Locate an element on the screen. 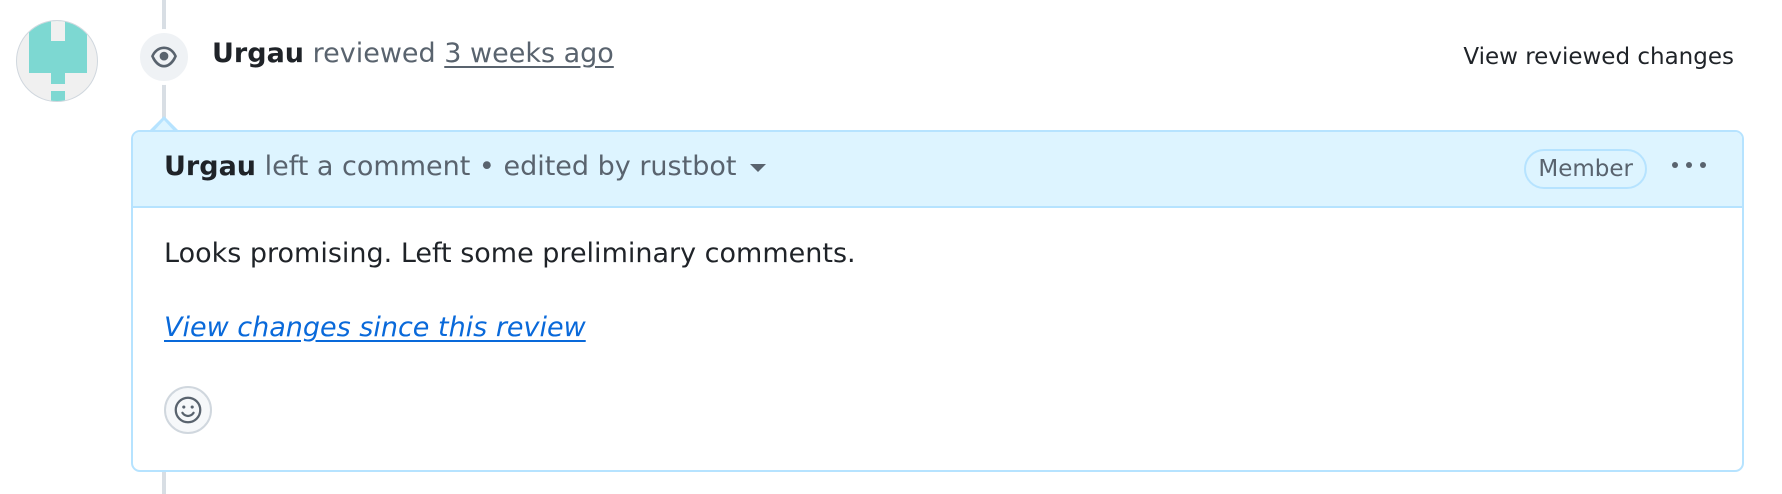 This screenshot has height=494, width=1782. comment-author-link: Urgau is located at coordinates (210, 166).